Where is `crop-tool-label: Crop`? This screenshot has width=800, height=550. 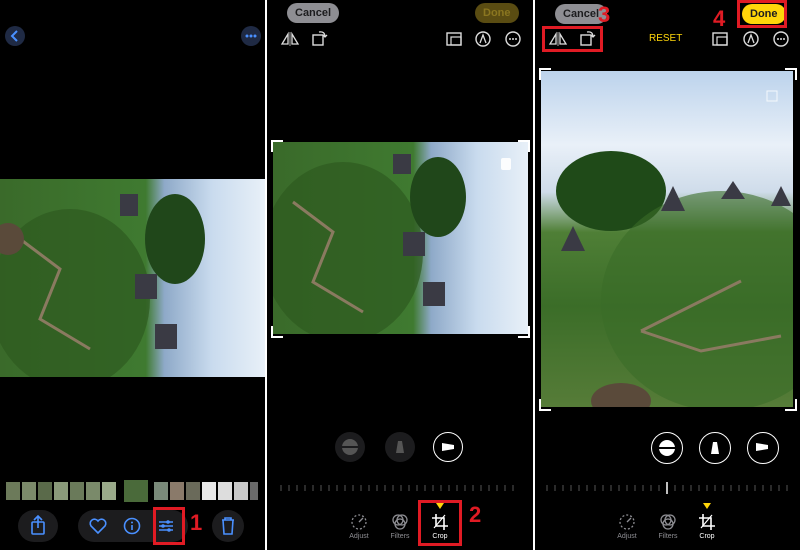
crop-tool-label: Crop is located at coordinates (707, 536).